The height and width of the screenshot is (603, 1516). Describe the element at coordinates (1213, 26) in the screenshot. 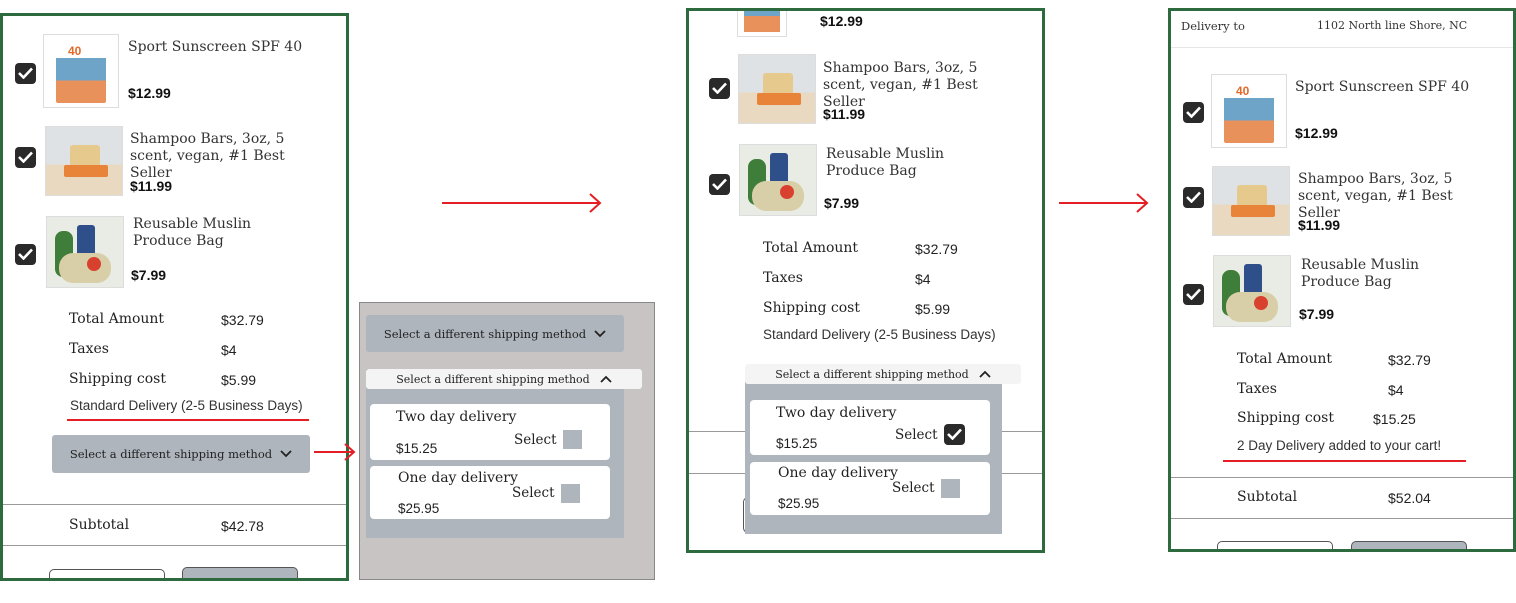

I see `delivery-label: Delivery to` at that location.